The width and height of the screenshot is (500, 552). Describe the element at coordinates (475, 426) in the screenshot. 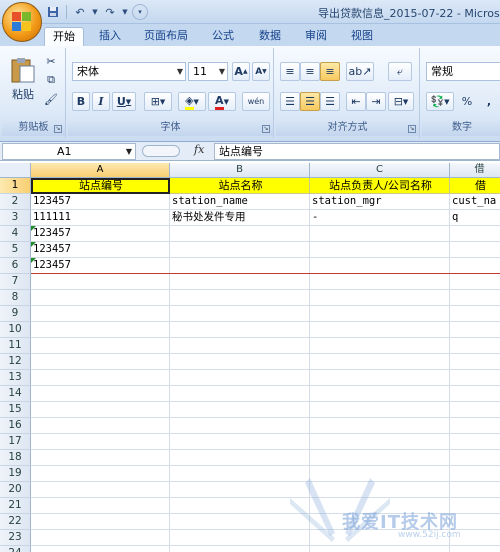

I see `cell-d16` at that location.